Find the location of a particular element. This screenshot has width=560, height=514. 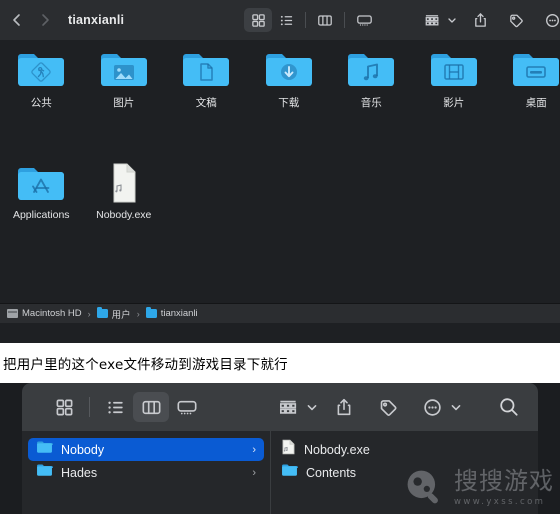

search-button is located at coordinates (509, 407).